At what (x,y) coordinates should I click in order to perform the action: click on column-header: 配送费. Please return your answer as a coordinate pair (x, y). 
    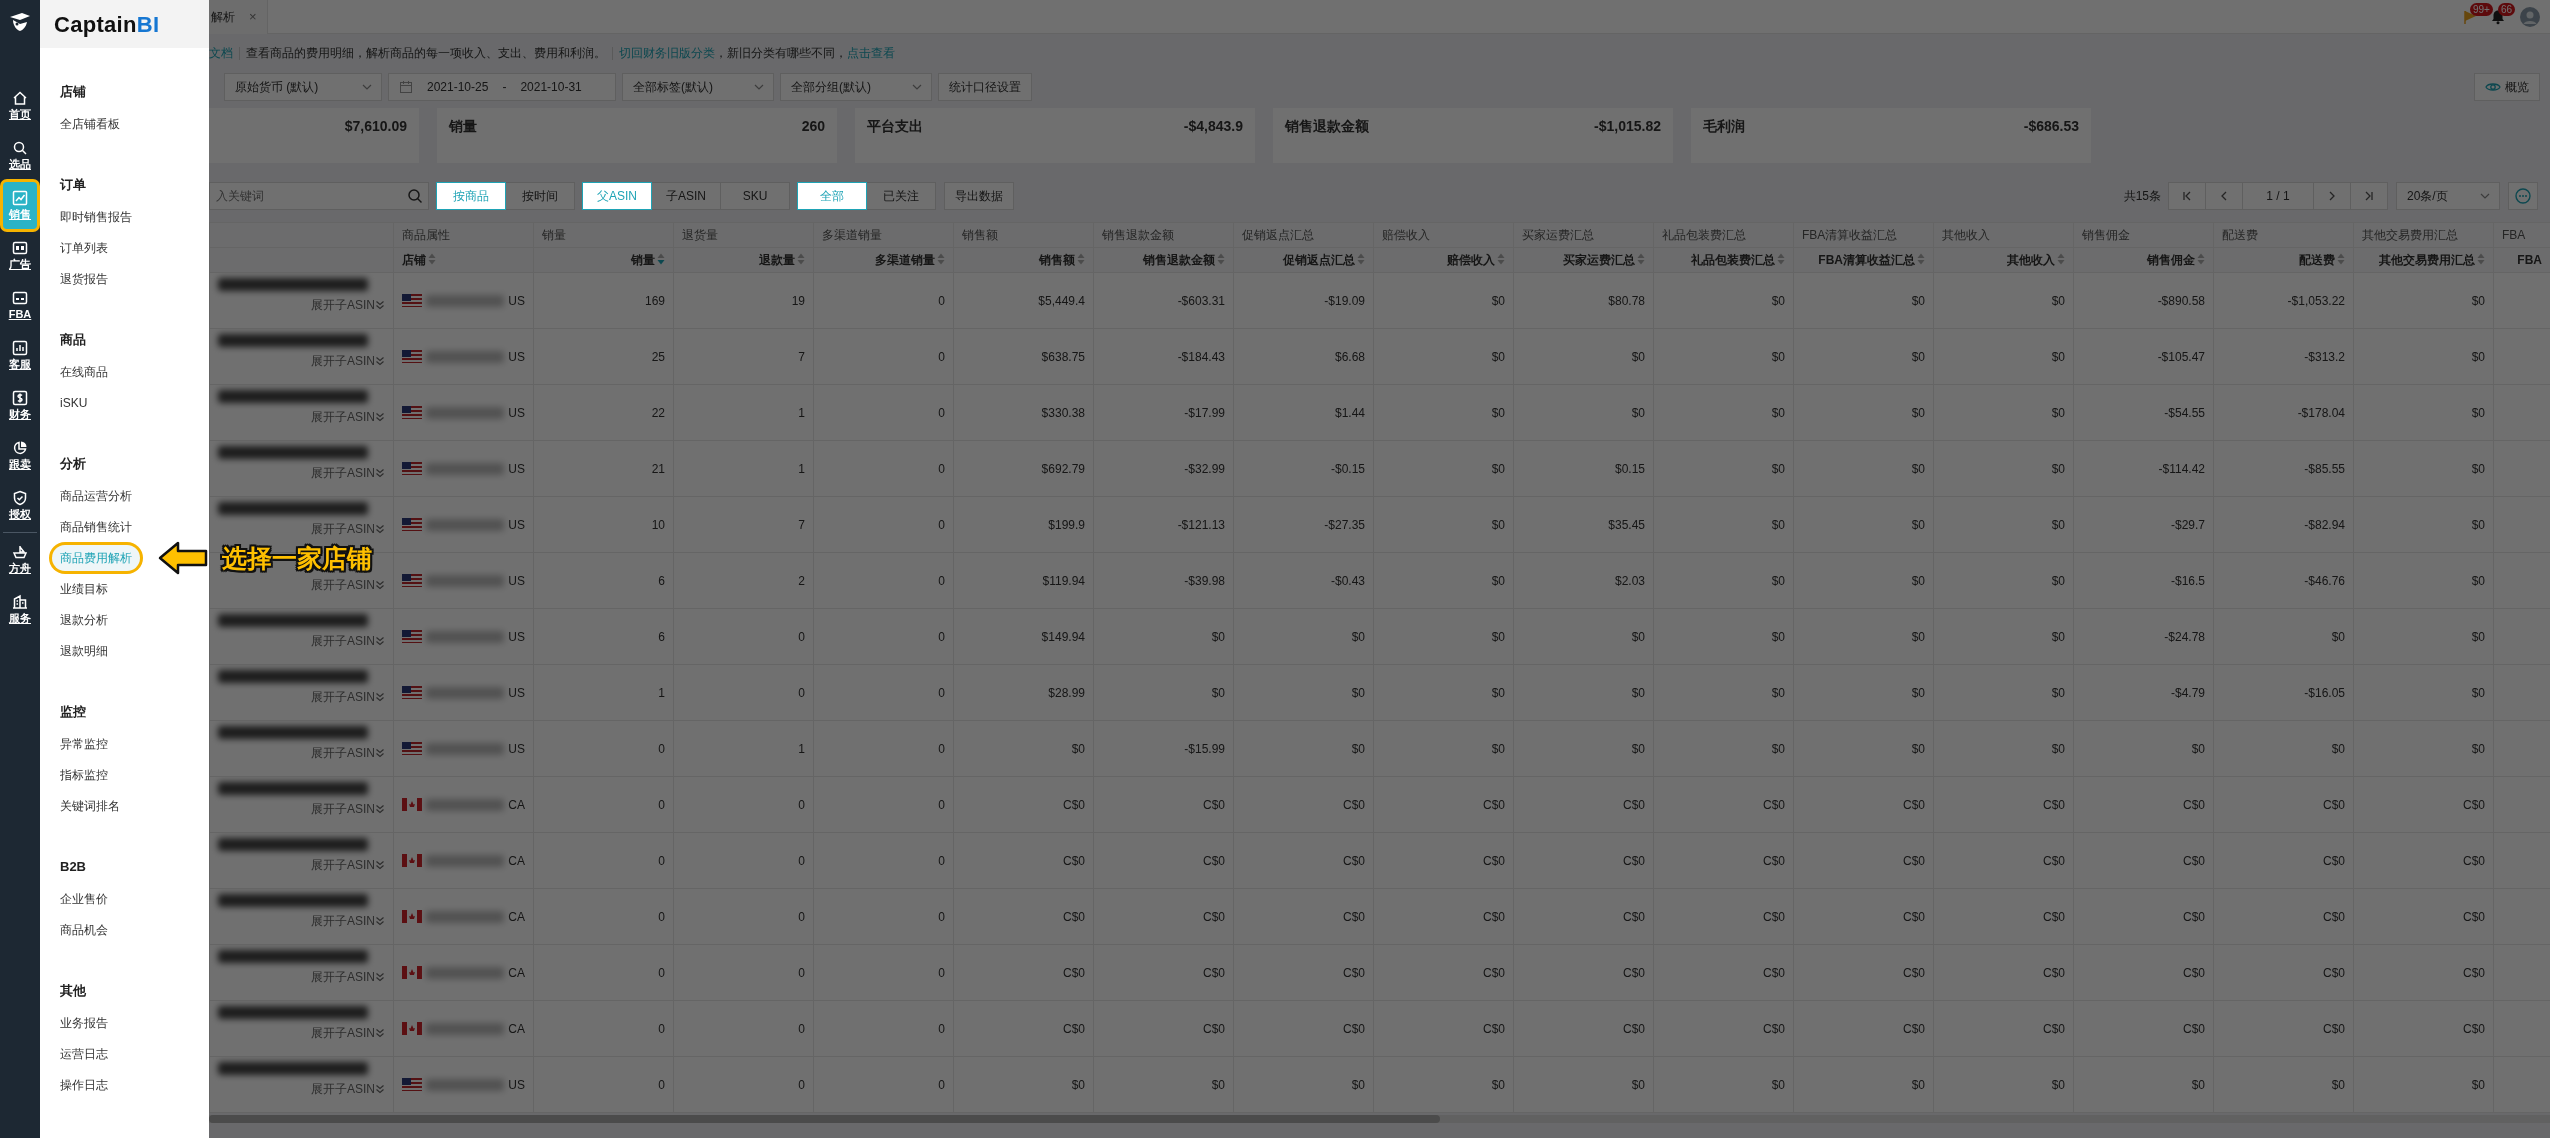
    Looking at the image, I should click on (2283, 260).